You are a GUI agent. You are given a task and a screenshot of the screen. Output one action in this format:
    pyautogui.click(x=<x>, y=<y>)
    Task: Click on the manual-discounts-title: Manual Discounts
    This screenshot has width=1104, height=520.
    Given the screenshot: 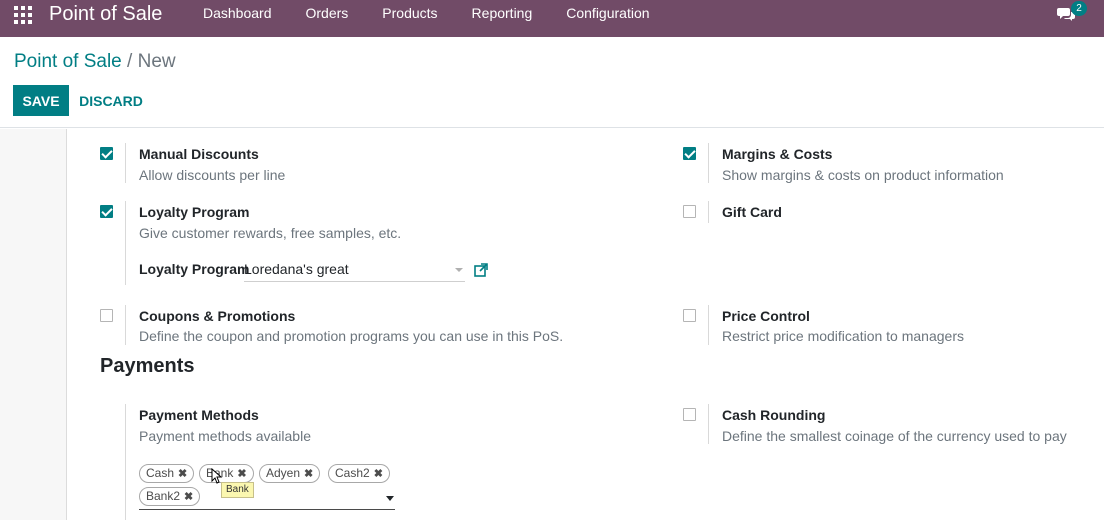 What is the action you would take?
    pyautogui.click(x=199, y=154)
    